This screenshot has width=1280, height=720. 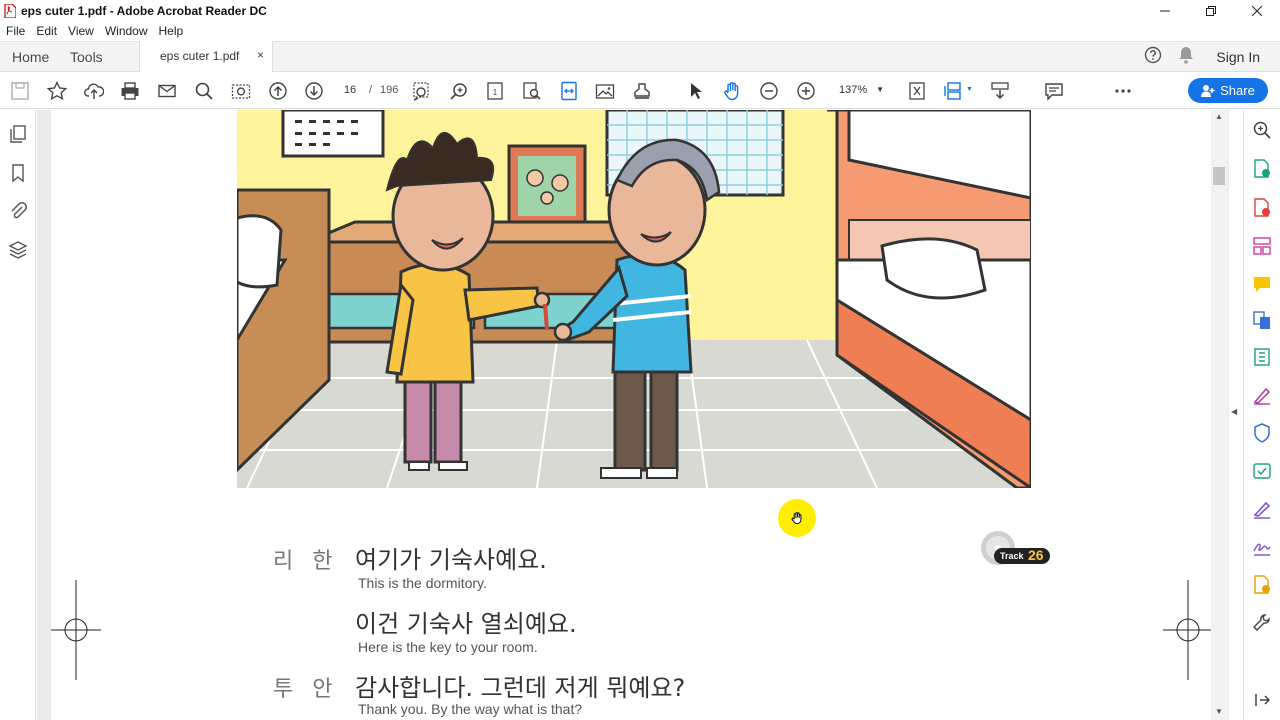 What do you see at coordinates (422, 91) in the screenshot?
I see `select-area-zoom-icon` at bounding box center [422, 91].